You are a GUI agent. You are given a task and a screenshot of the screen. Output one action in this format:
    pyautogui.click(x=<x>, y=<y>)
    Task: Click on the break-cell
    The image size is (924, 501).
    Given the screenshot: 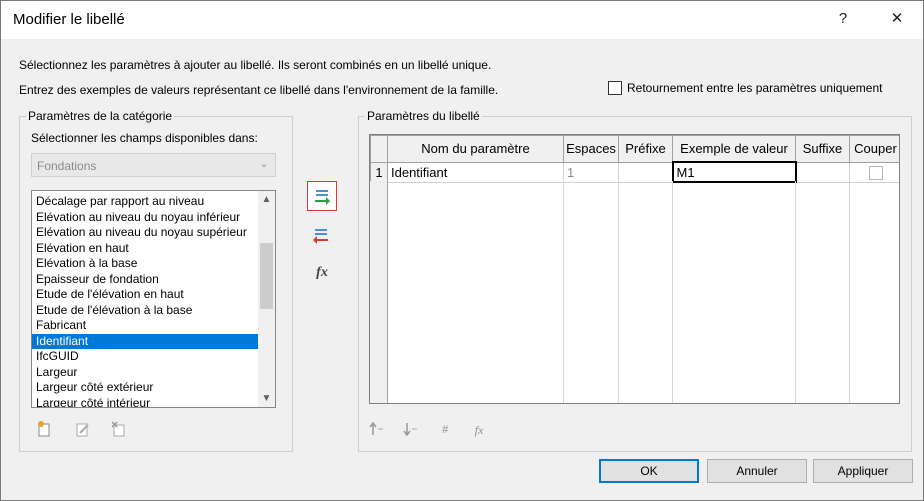 What is the action you would take?
    pyautogui.click(x=874, y=172)
    